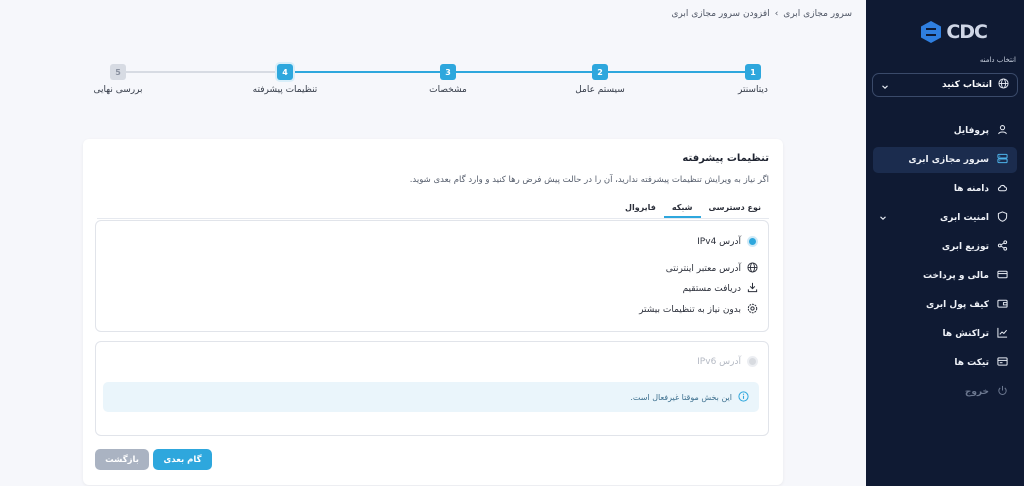  I want to click on sidebar-item-label: تراکنش ها, so click(965, 334).